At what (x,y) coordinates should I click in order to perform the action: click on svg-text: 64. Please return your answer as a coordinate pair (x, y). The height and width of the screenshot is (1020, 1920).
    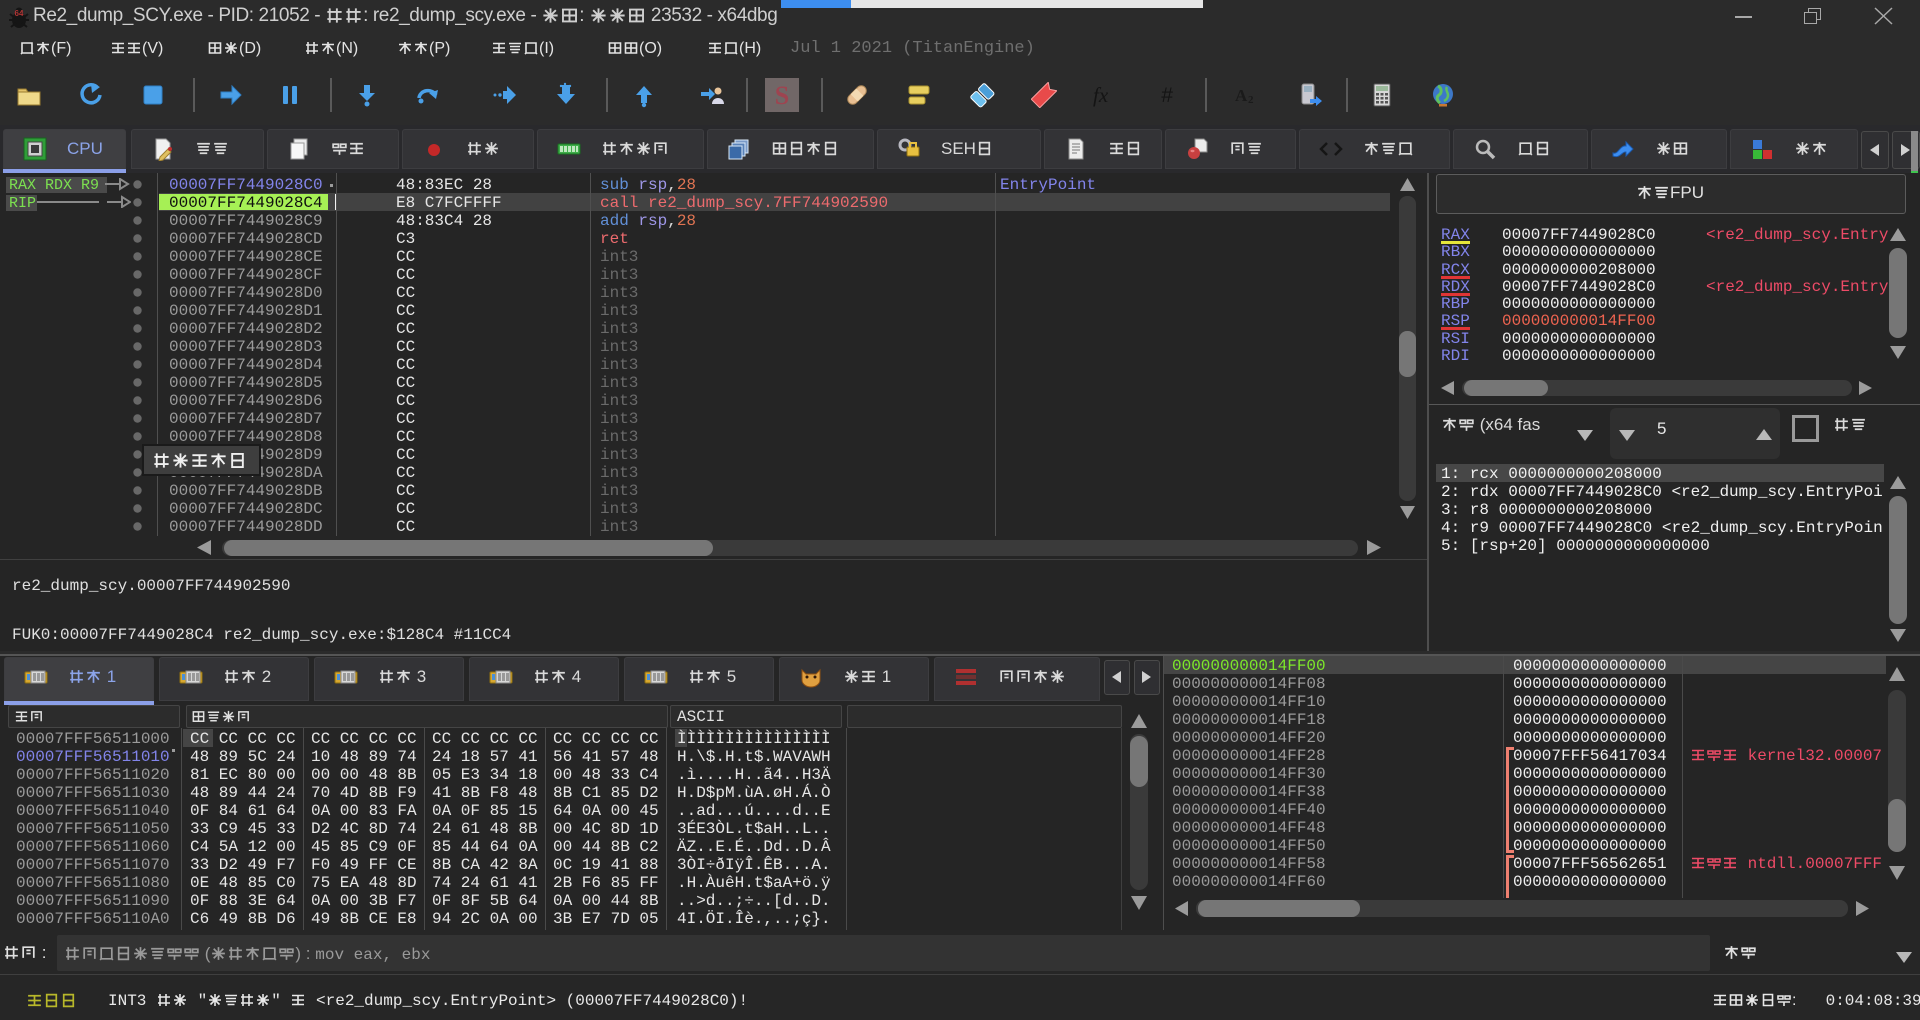
    Looking at the image, I should click on (19, 13).